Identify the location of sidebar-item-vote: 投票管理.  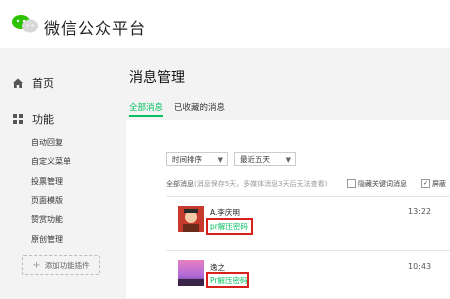
(47, 181).